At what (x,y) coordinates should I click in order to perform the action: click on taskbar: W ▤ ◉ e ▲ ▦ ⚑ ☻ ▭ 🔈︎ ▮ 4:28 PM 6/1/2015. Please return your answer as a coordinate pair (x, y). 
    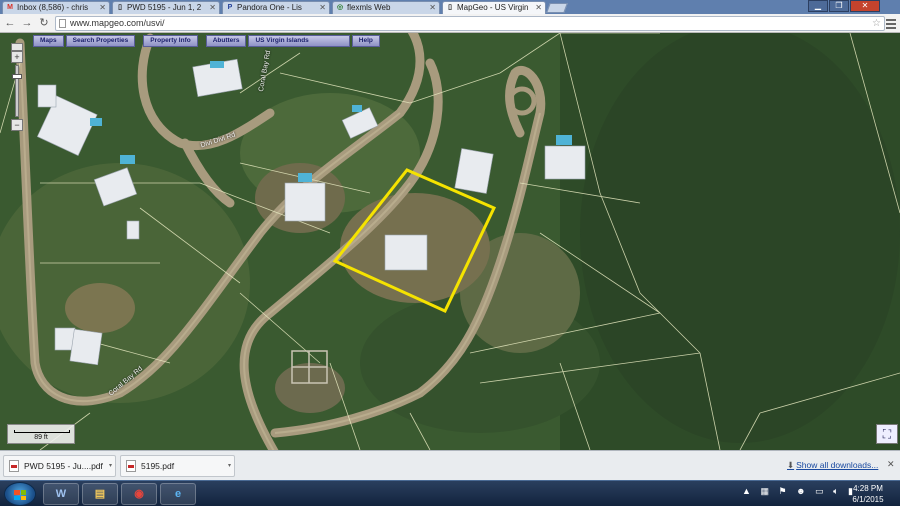
    Looking at the image, I should click on (450, 493).